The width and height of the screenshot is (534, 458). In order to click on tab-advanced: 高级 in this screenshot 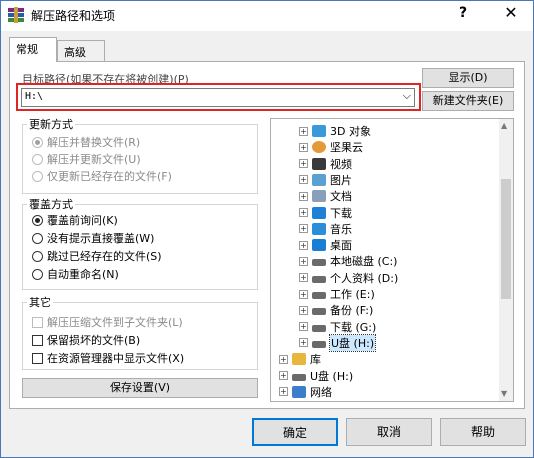, I will do `click(81, 51)`.